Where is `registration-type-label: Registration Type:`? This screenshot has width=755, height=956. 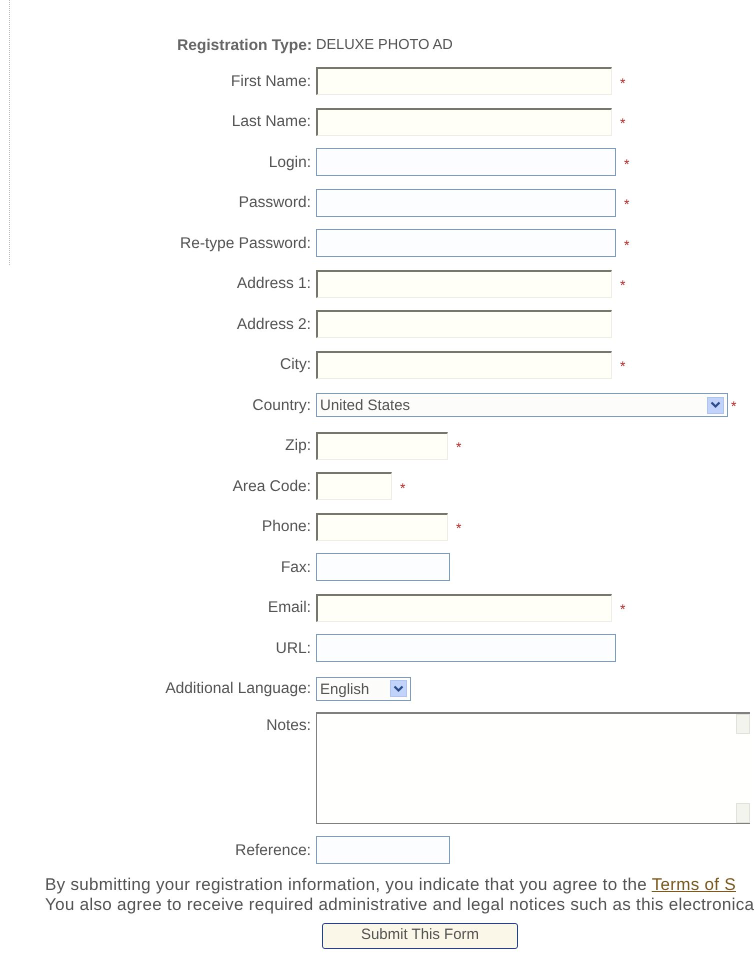
registration-type-label: Registration Type: is located at coordinates (244, 46).